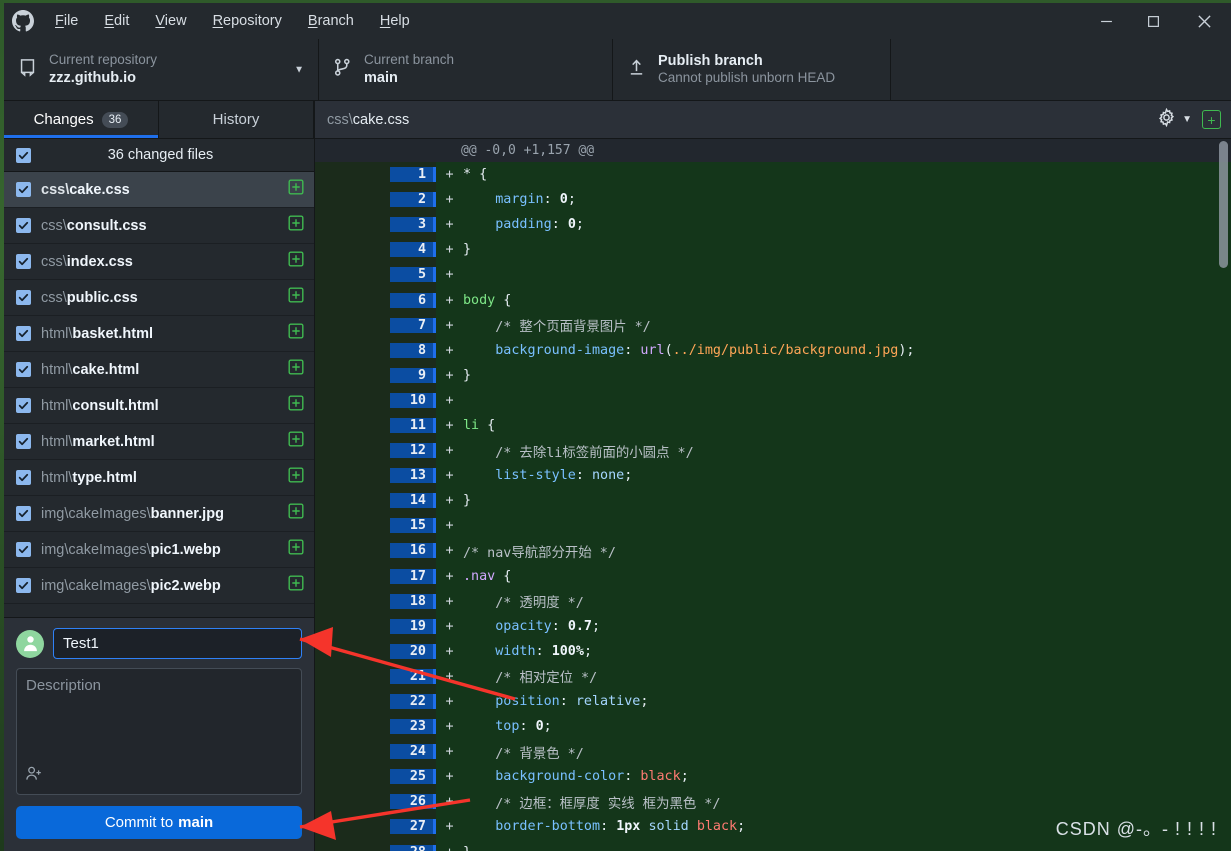 This screenshot has height=851, width=1231. I want to click on file-row: html\consult.html, so click(159, 406).